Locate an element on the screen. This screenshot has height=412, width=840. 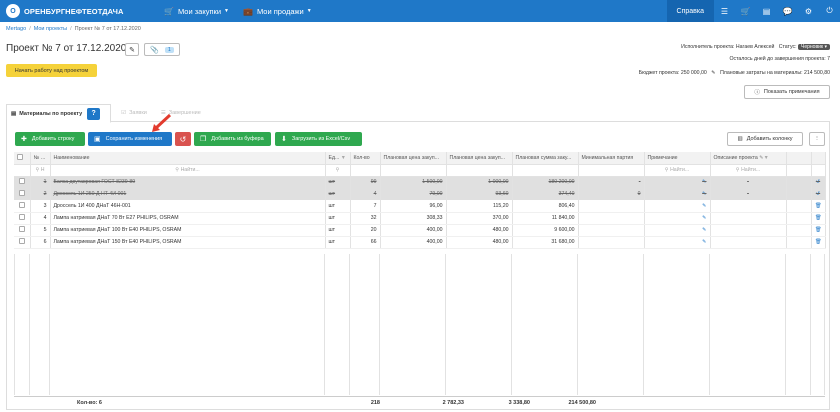
cell-plan-sum: 180 200,00 is located at coordinates (545, 182).